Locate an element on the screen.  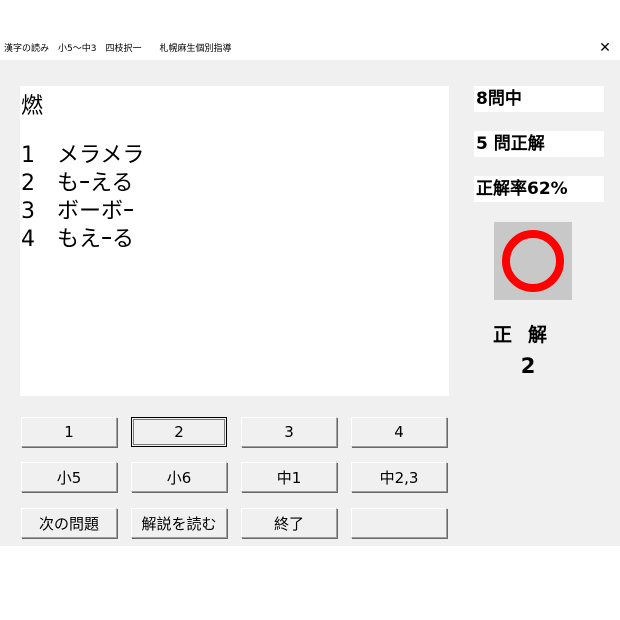
answer-button-1: 1 is located at coordinates (69, 432).